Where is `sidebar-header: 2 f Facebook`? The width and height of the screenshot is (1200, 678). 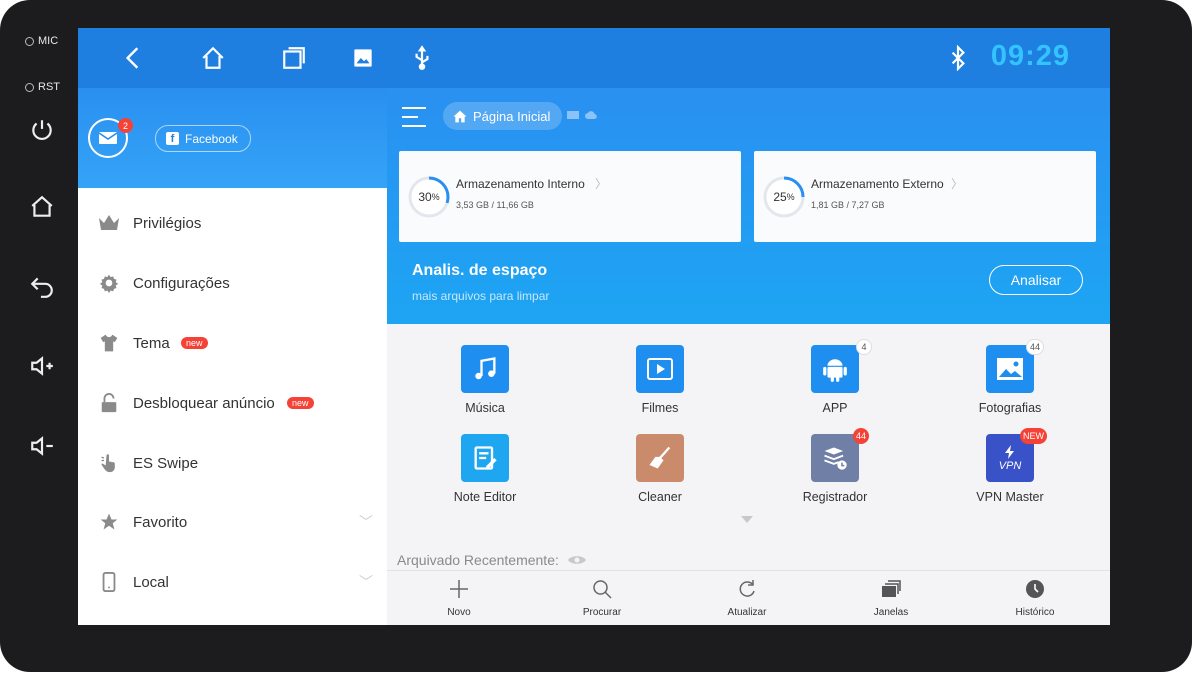
sidebar-header: 2 f Facebook is located at coordinates (232, 138).